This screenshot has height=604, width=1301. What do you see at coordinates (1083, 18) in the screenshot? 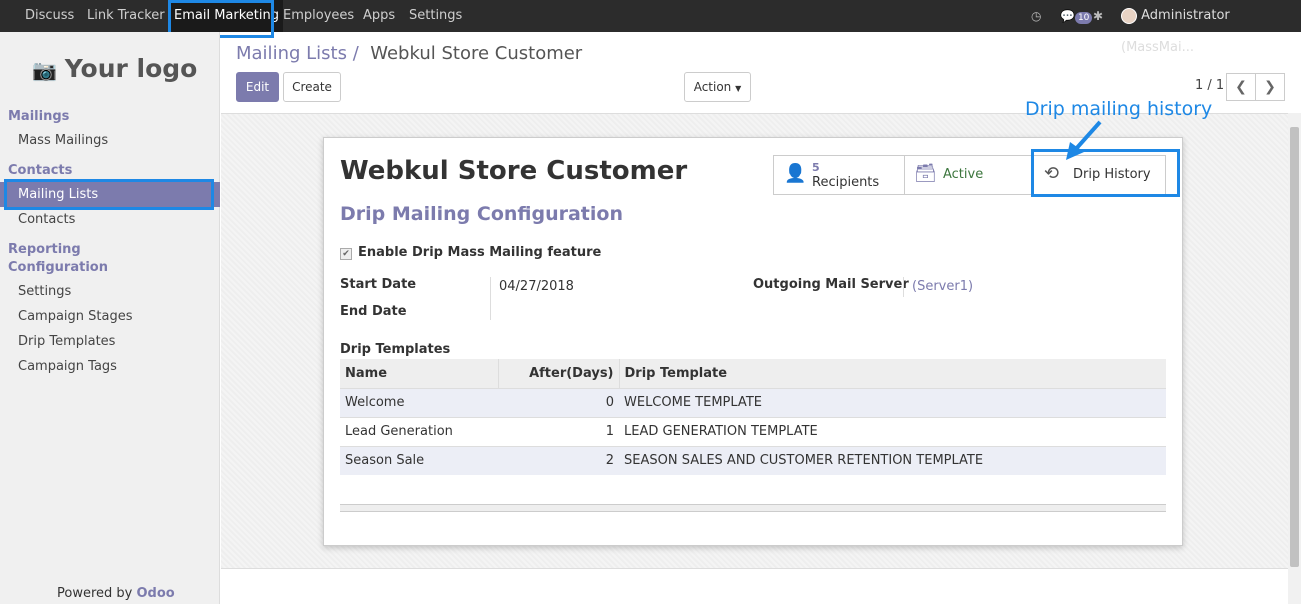
I see `message-count-badge: 10` at bounding box center [1083, 18].